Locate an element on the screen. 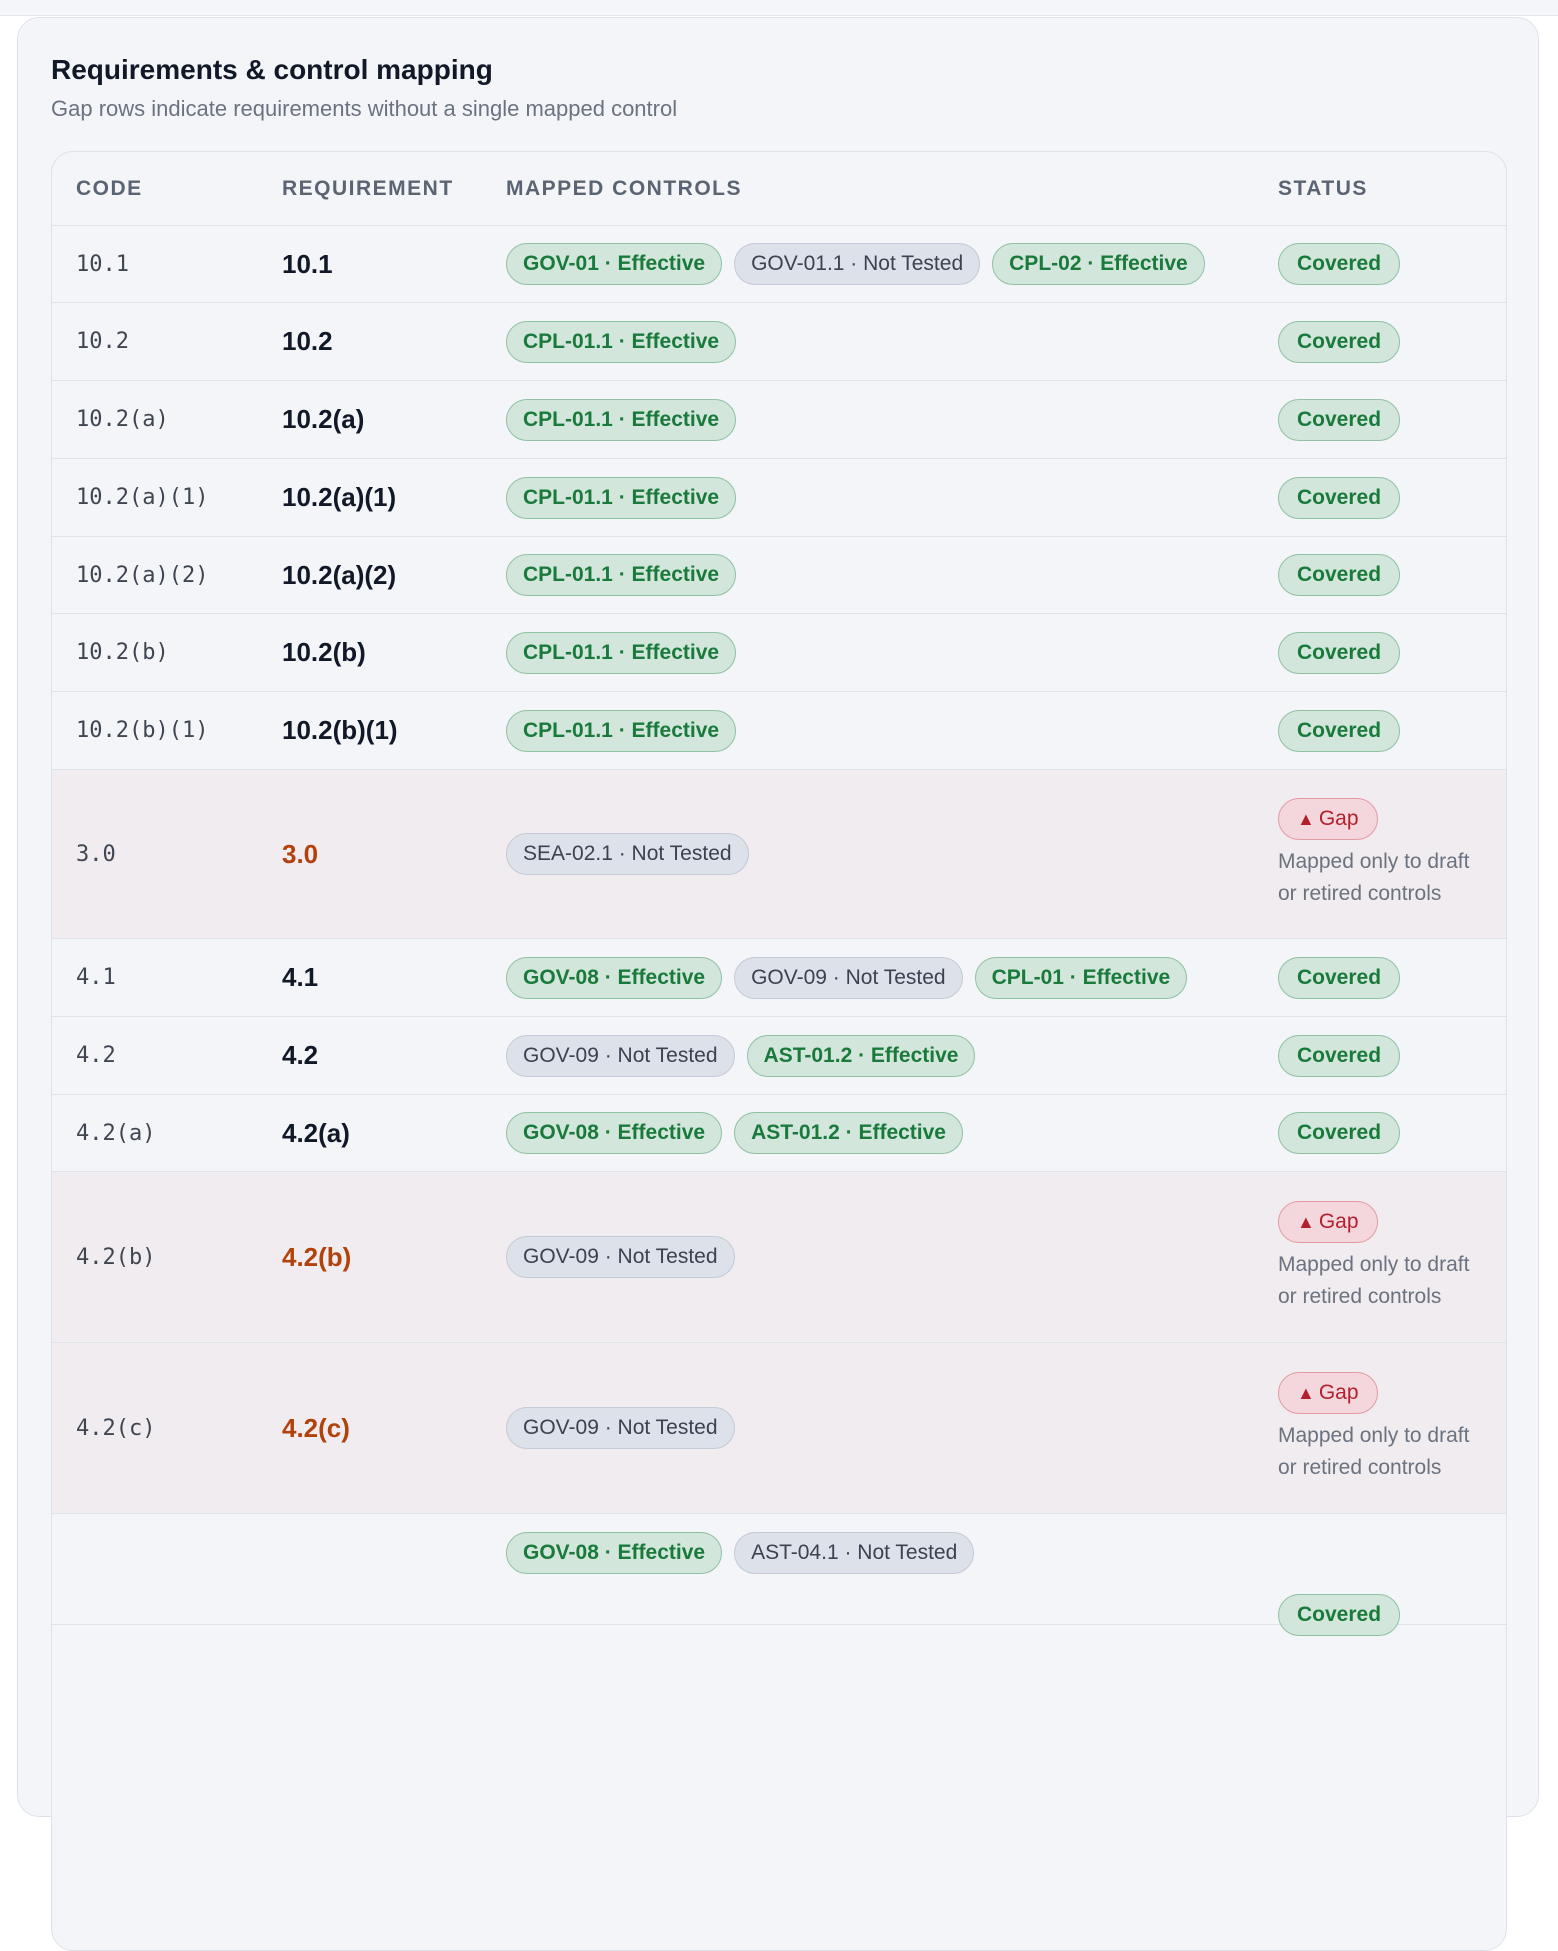 This screenshot has height=1951, width=1558. column-header-requirement: REQUIREMENT is located at coordinates (368, 189).